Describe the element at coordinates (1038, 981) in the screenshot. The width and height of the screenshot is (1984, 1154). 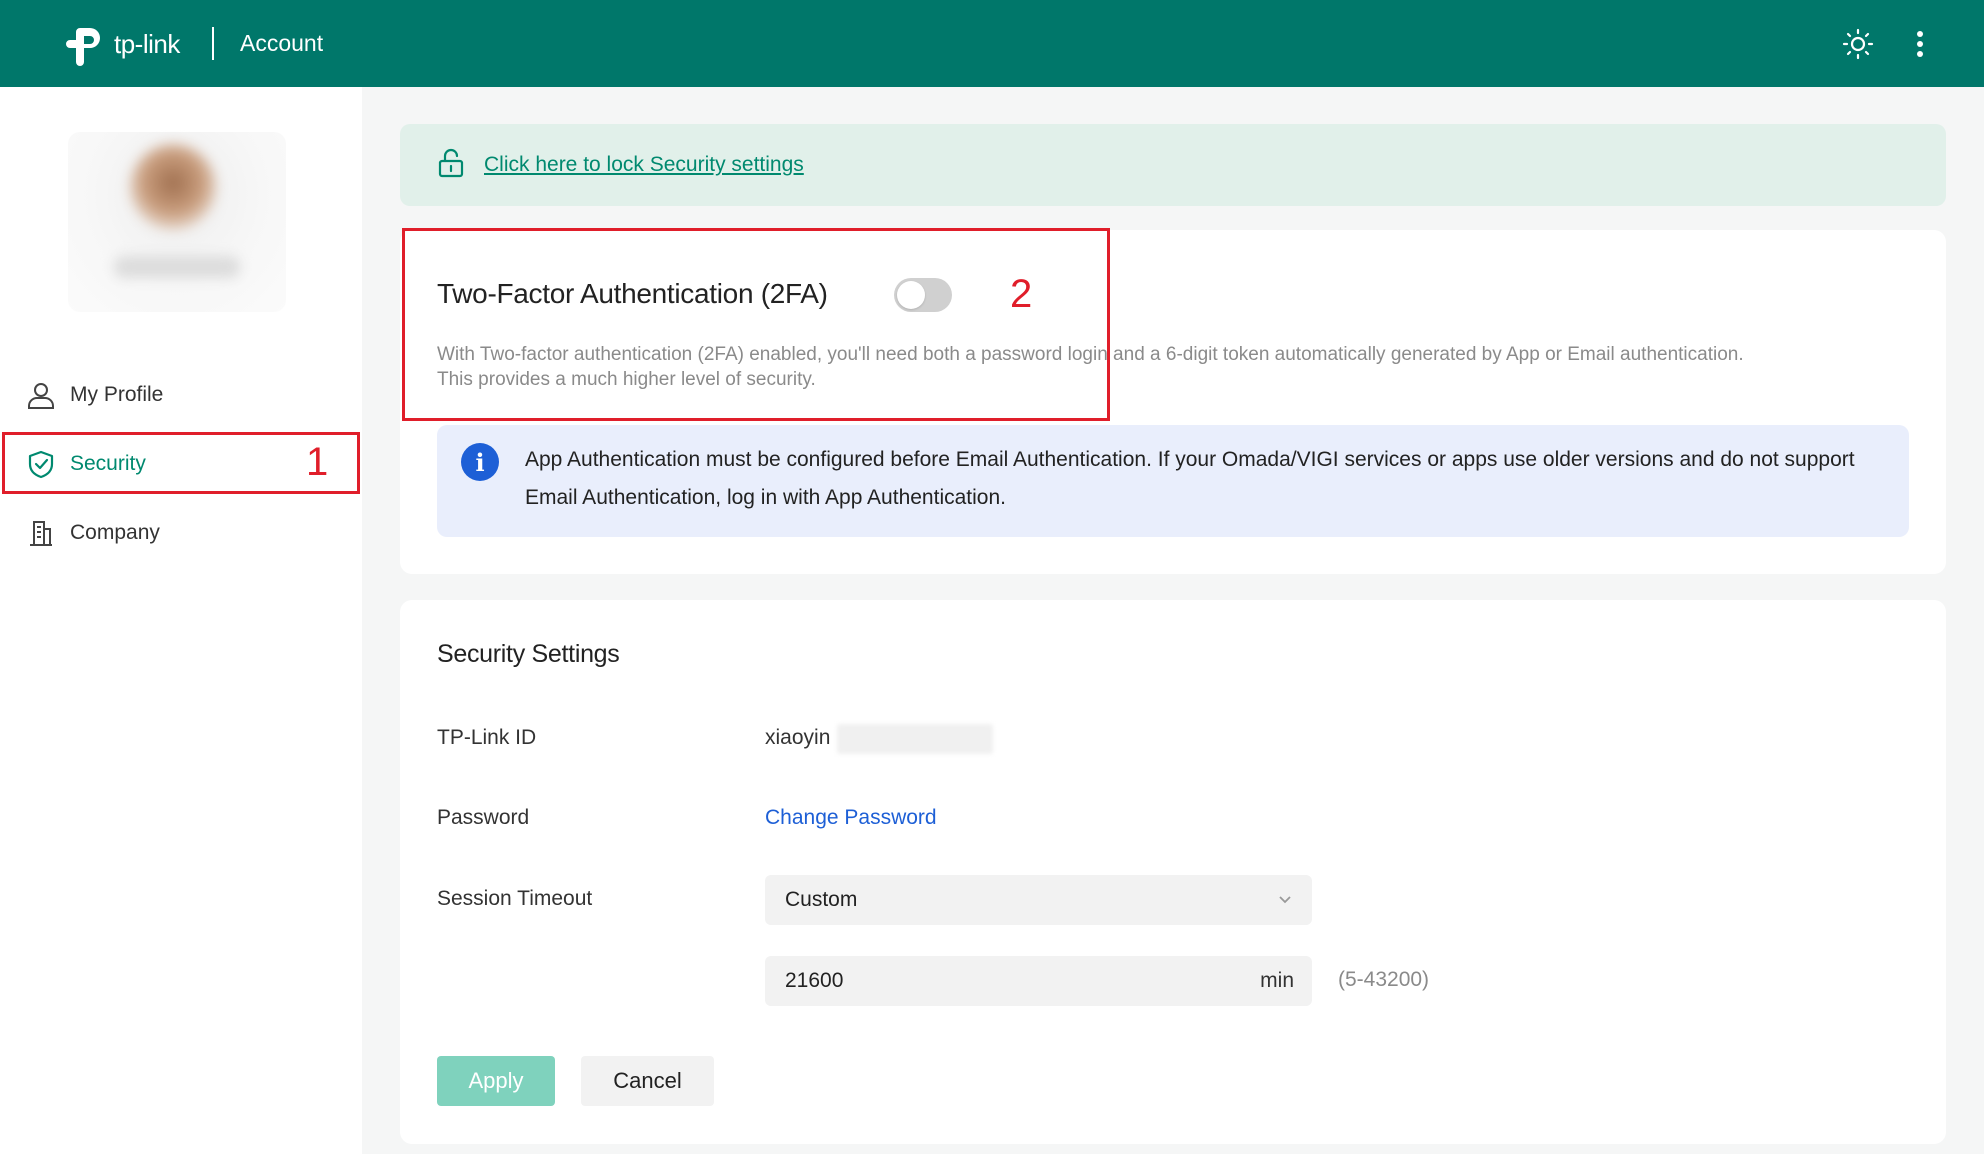
I see `session-timeout-input: 21600 min` at that location.